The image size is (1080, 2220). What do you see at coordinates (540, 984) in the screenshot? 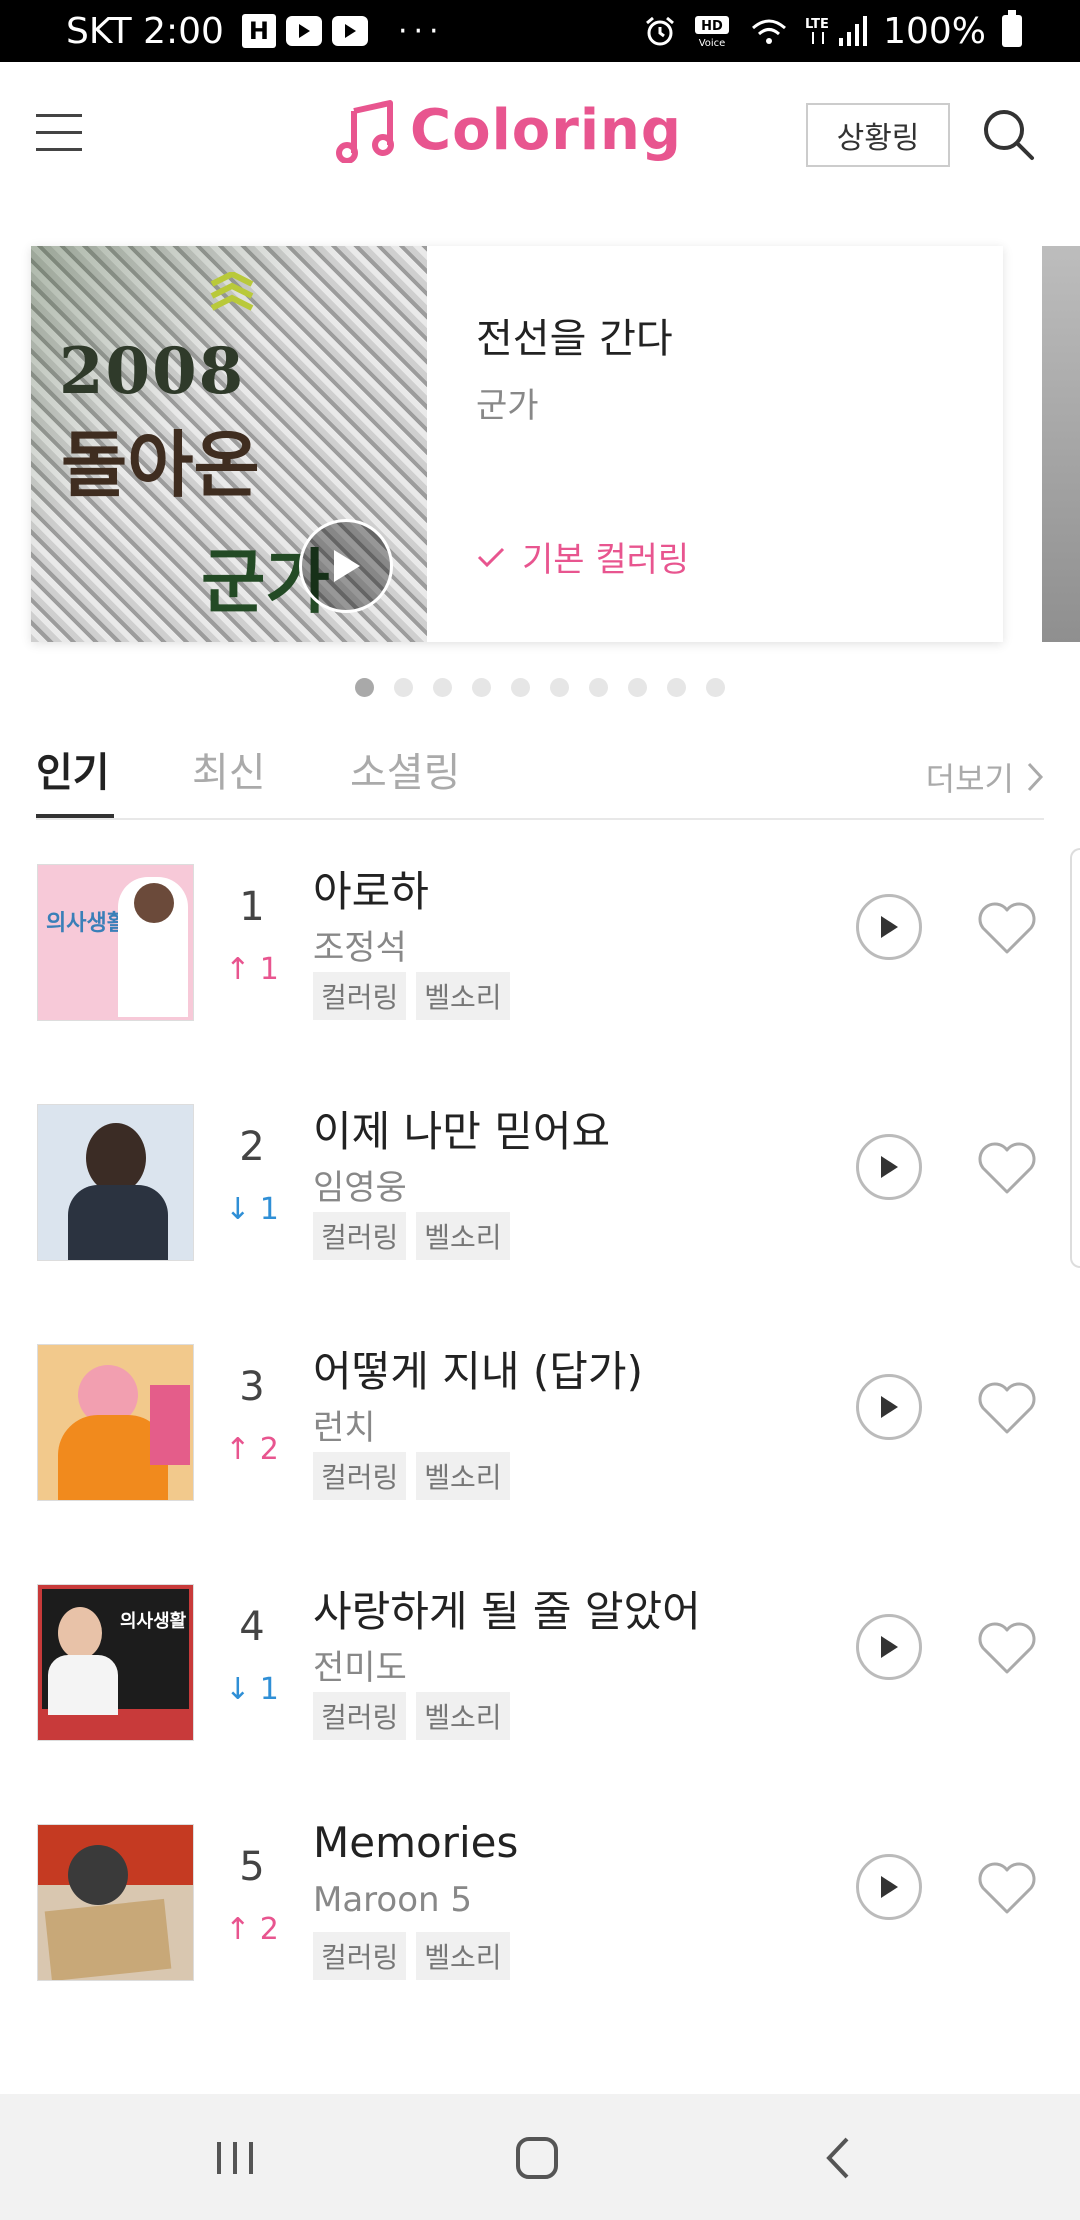
I see `list-item: 의사생활 1 ↑ 1 아로하 조정석 컬러링 벨소리` at bounding box center [540, 984].